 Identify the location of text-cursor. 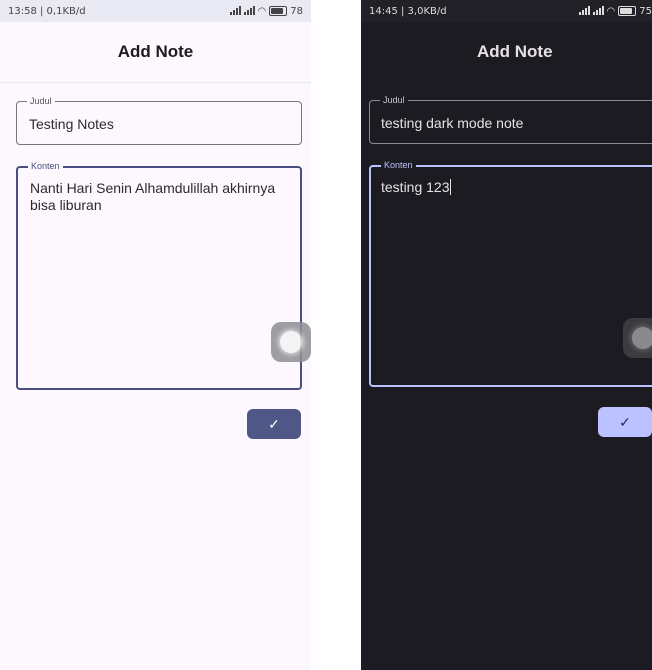
(450, 187).